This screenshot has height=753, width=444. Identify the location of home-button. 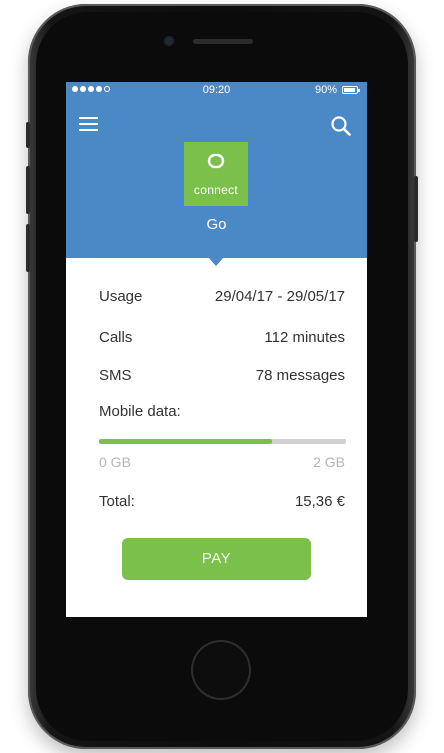
(221, 670).